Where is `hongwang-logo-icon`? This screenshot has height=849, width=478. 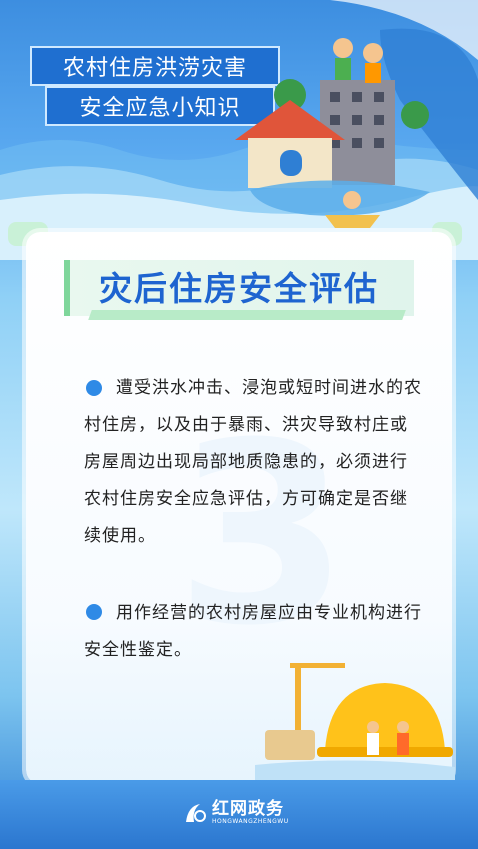
hongwang-logo-icon is located at coordinates (196, 813).